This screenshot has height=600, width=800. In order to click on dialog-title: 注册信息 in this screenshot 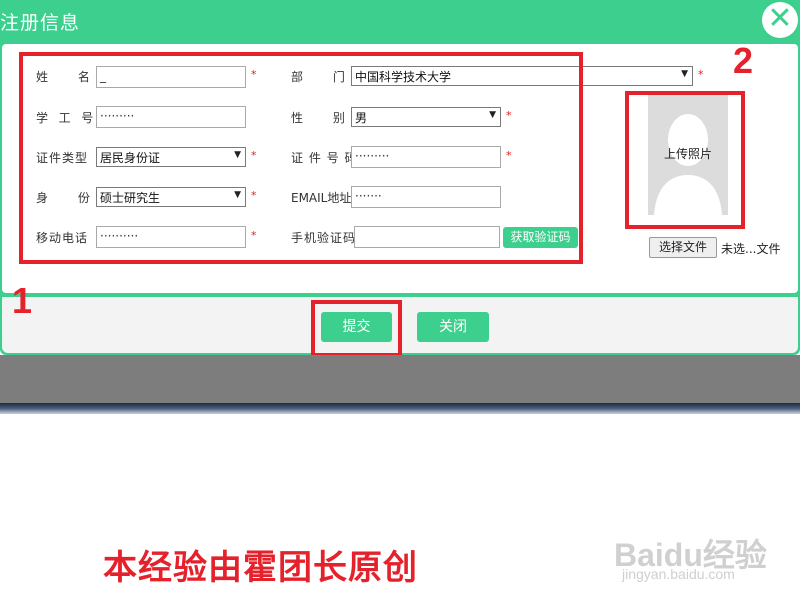, I will do `click(40, 23)`.